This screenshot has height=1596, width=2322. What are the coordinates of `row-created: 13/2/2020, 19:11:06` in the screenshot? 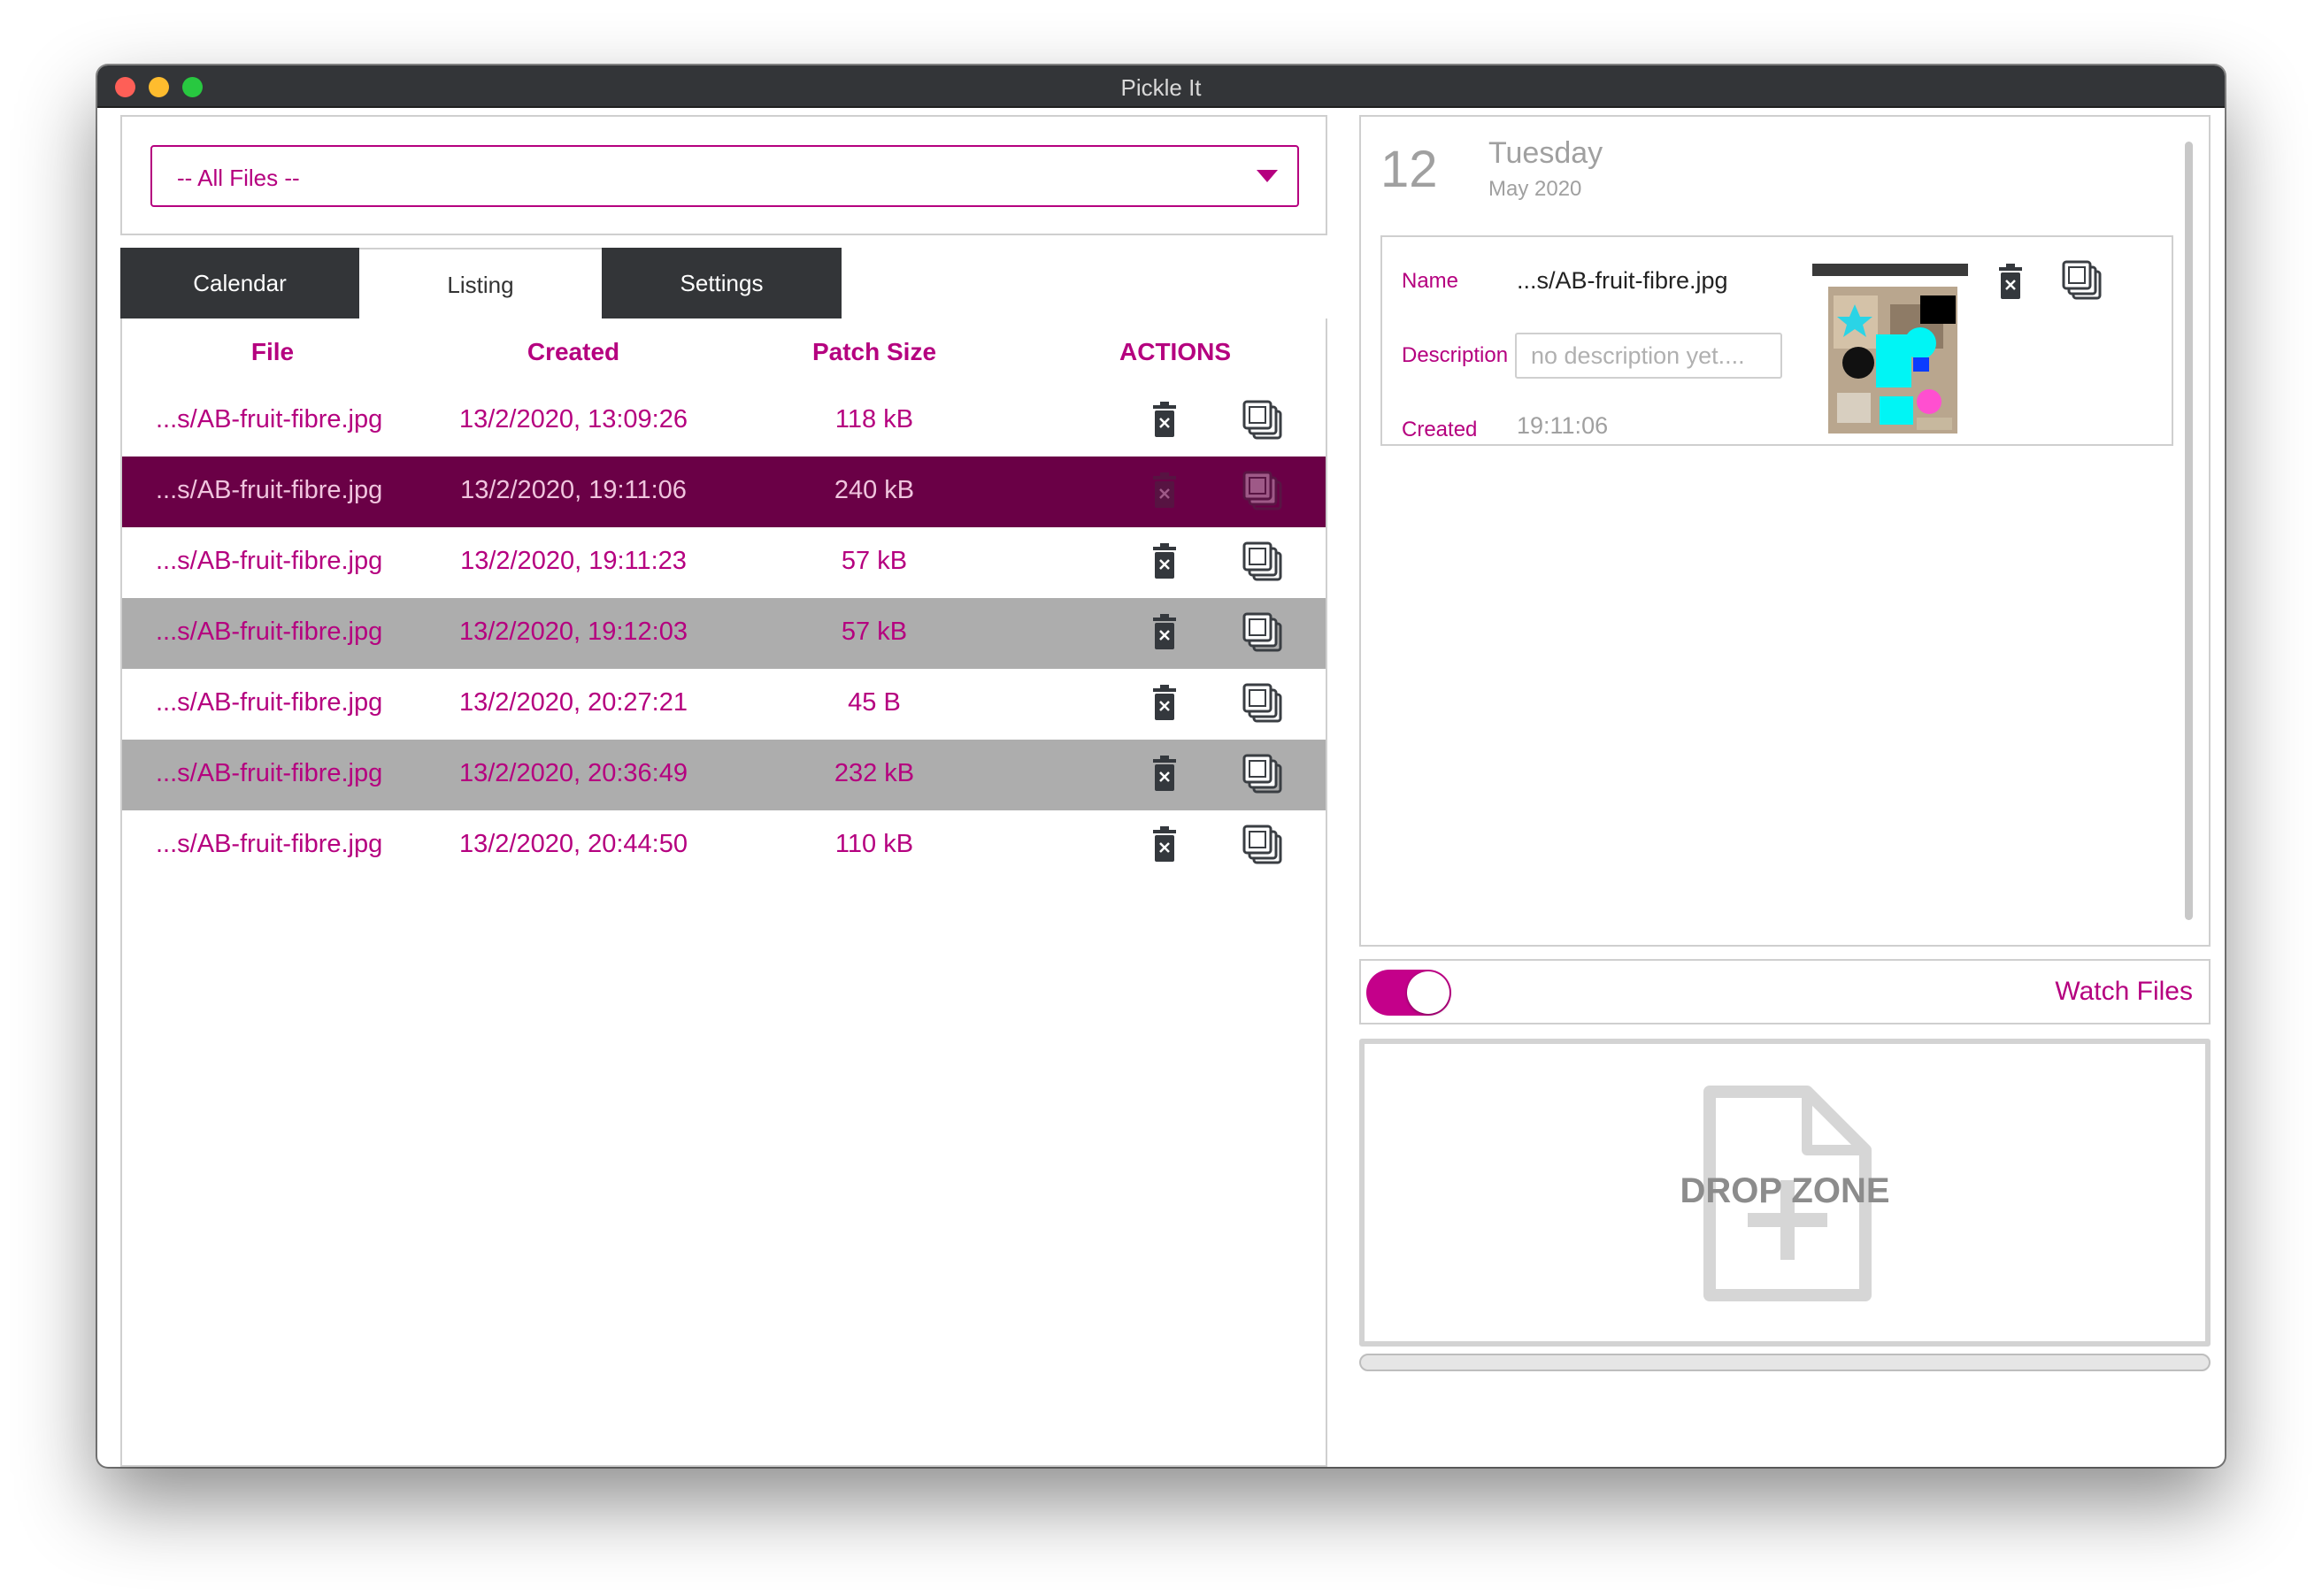 It's located at (573, 490).